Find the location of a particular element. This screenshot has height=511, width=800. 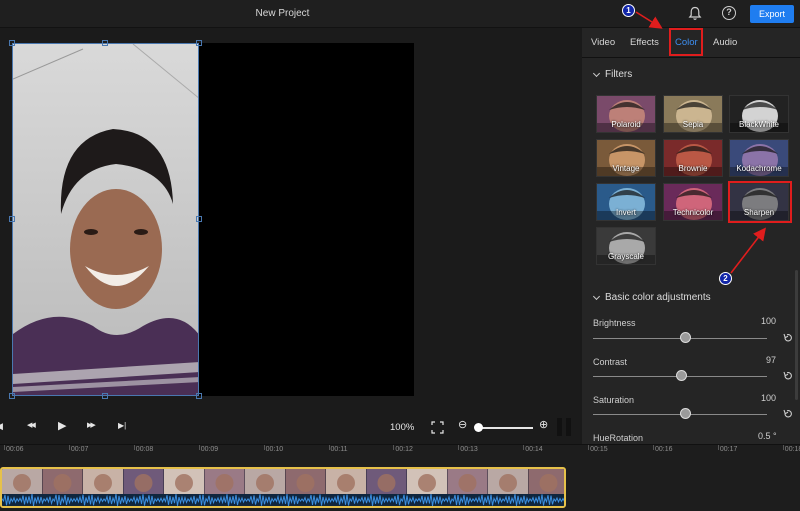

rewind-icon: ◀◀ is located at coordinates (31, 426).